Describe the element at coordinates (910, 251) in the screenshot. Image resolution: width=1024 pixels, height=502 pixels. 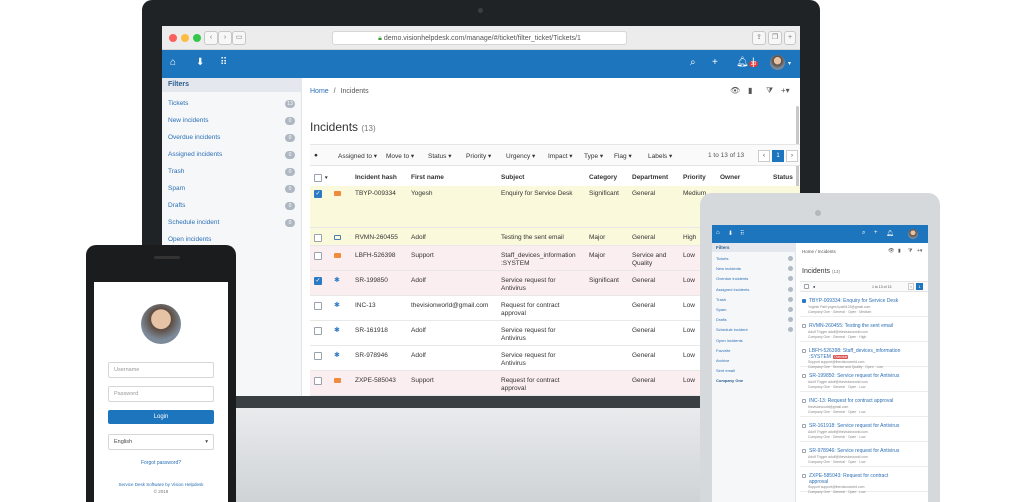
I see `filter-icon: ⧩` at that location.